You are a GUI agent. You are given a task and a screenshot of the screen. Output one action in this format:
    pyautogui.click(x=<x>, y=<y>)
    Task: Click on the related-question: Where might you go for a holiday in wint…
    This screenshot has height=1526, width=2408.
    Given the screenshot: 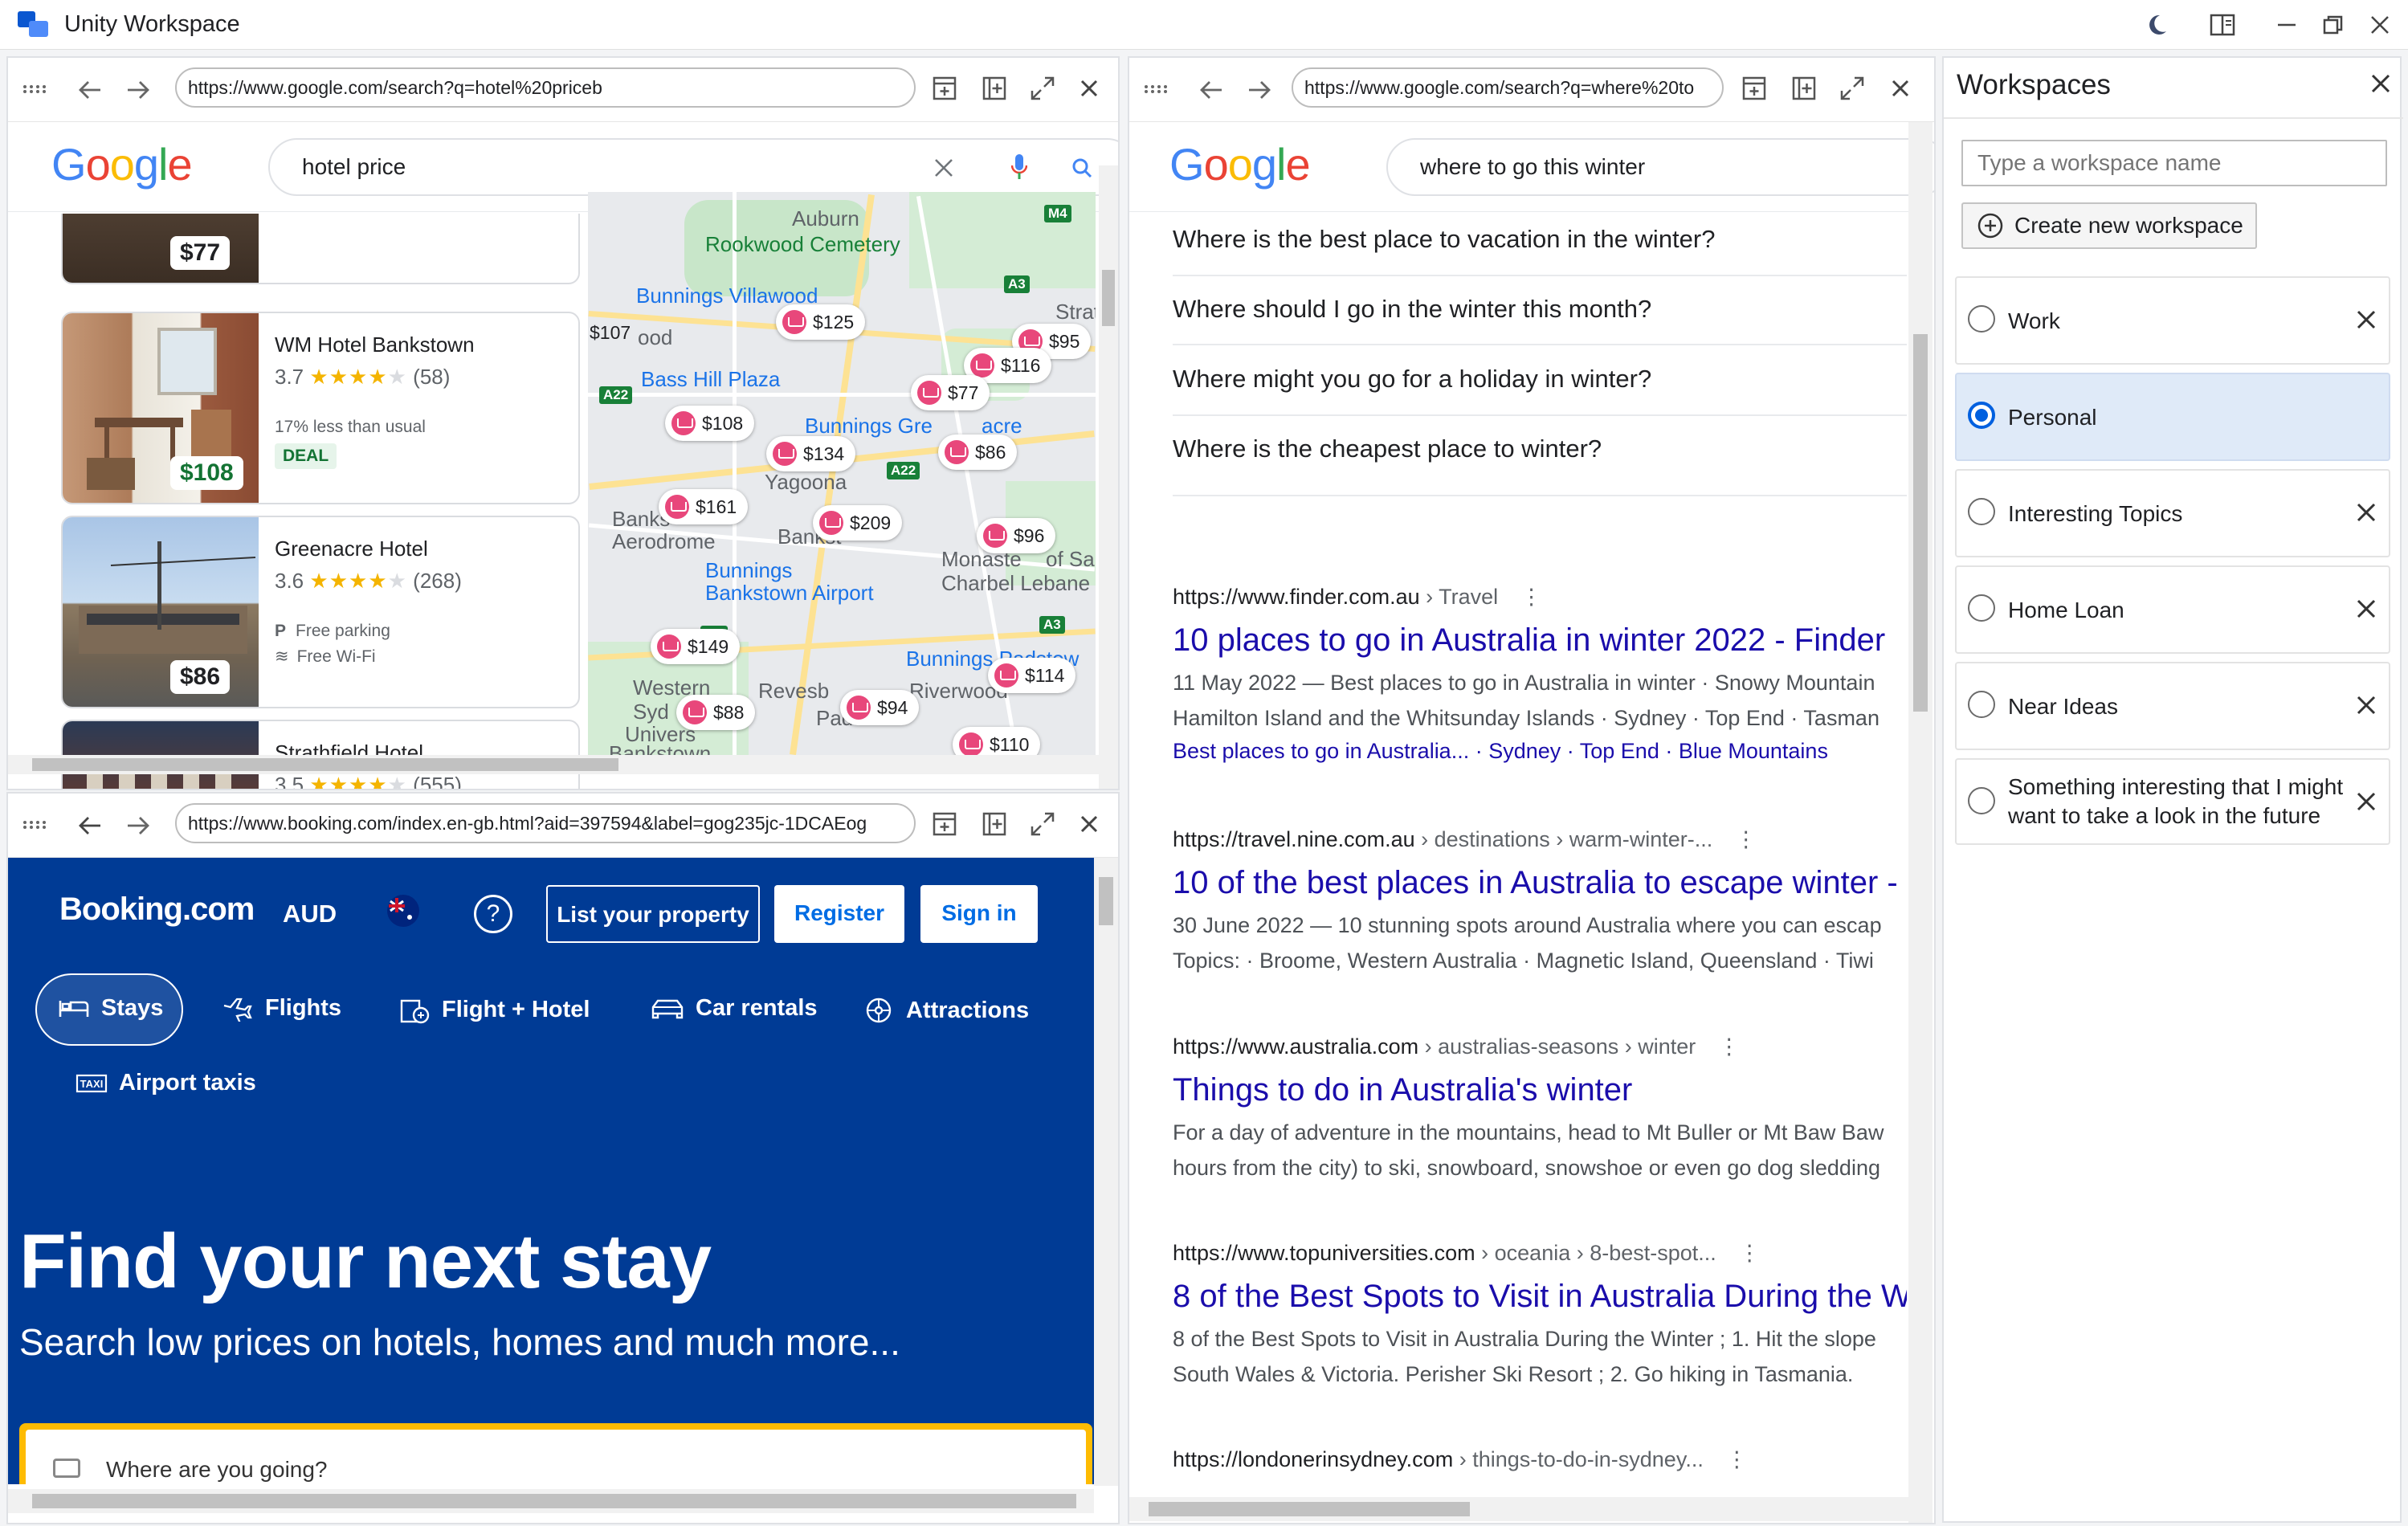 What is the action you would take?
    pyautogui.click(x=1540, y=379)
    